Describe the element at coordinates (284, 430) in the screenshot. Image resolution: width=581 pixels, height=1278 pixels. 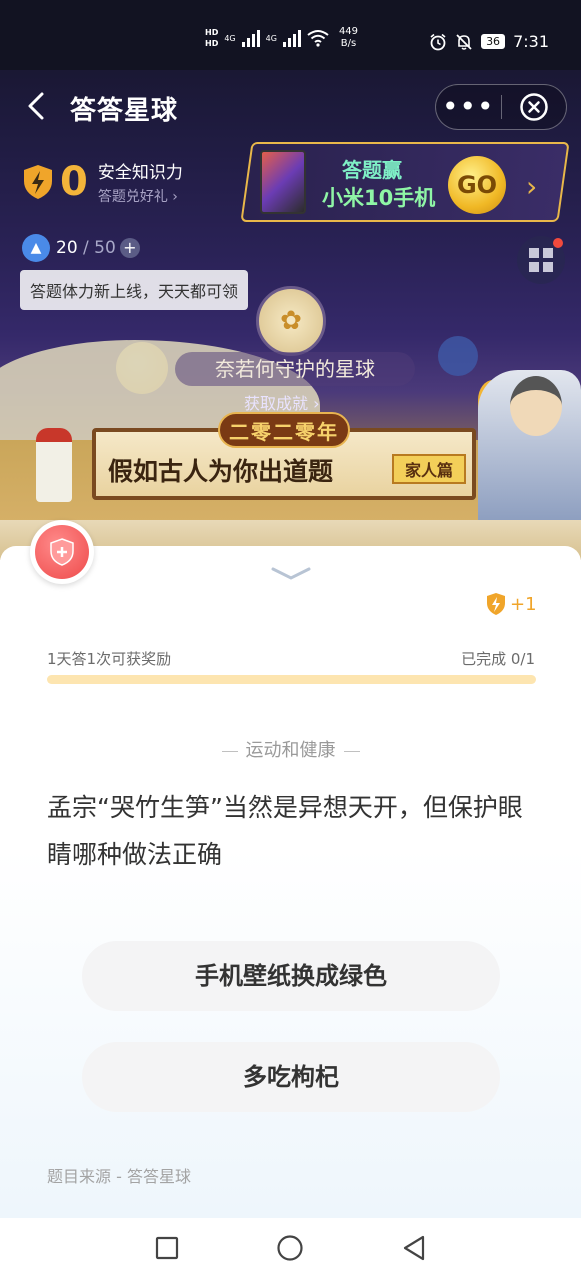
I see `event-year: 二零二零年` at that location.